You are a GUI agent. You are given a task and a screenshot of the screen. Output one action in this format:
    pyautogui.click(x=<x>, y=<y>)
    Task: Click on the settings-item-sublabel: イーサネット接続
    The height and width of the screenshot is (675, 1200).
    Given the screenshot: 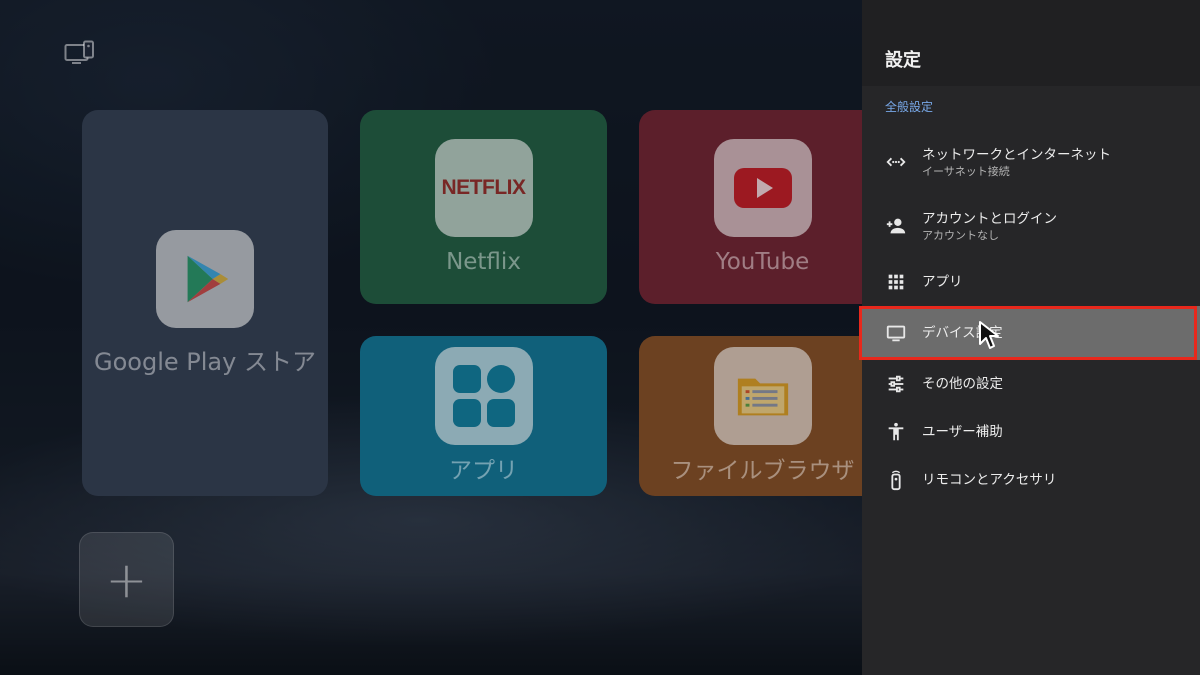 What is the action you would take?
    pyautogui.click(x=966, y=171)
    